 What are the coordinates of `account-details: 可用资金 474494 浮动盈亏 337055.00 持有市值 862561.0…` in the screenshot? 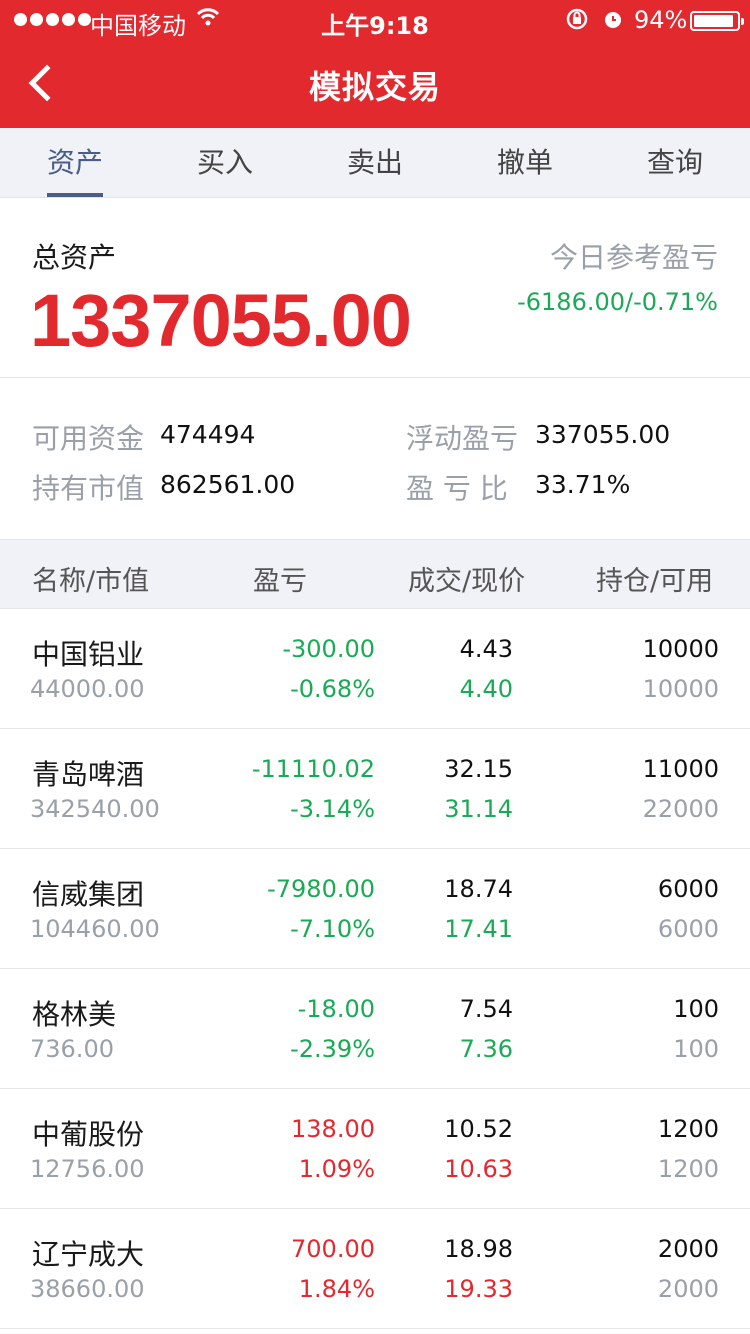 It's located at (375, 459).